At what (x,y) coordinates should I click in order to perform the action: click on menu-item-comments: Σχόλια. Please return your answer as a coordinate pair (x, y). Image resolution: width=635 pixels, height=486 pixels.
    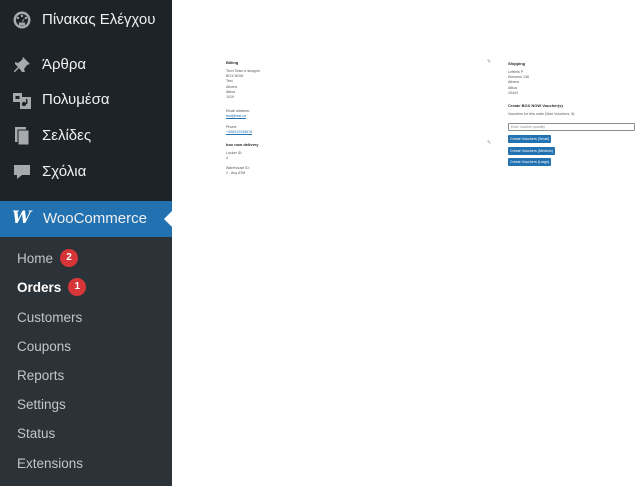
    Looking at the image, I should click on (86, 172).